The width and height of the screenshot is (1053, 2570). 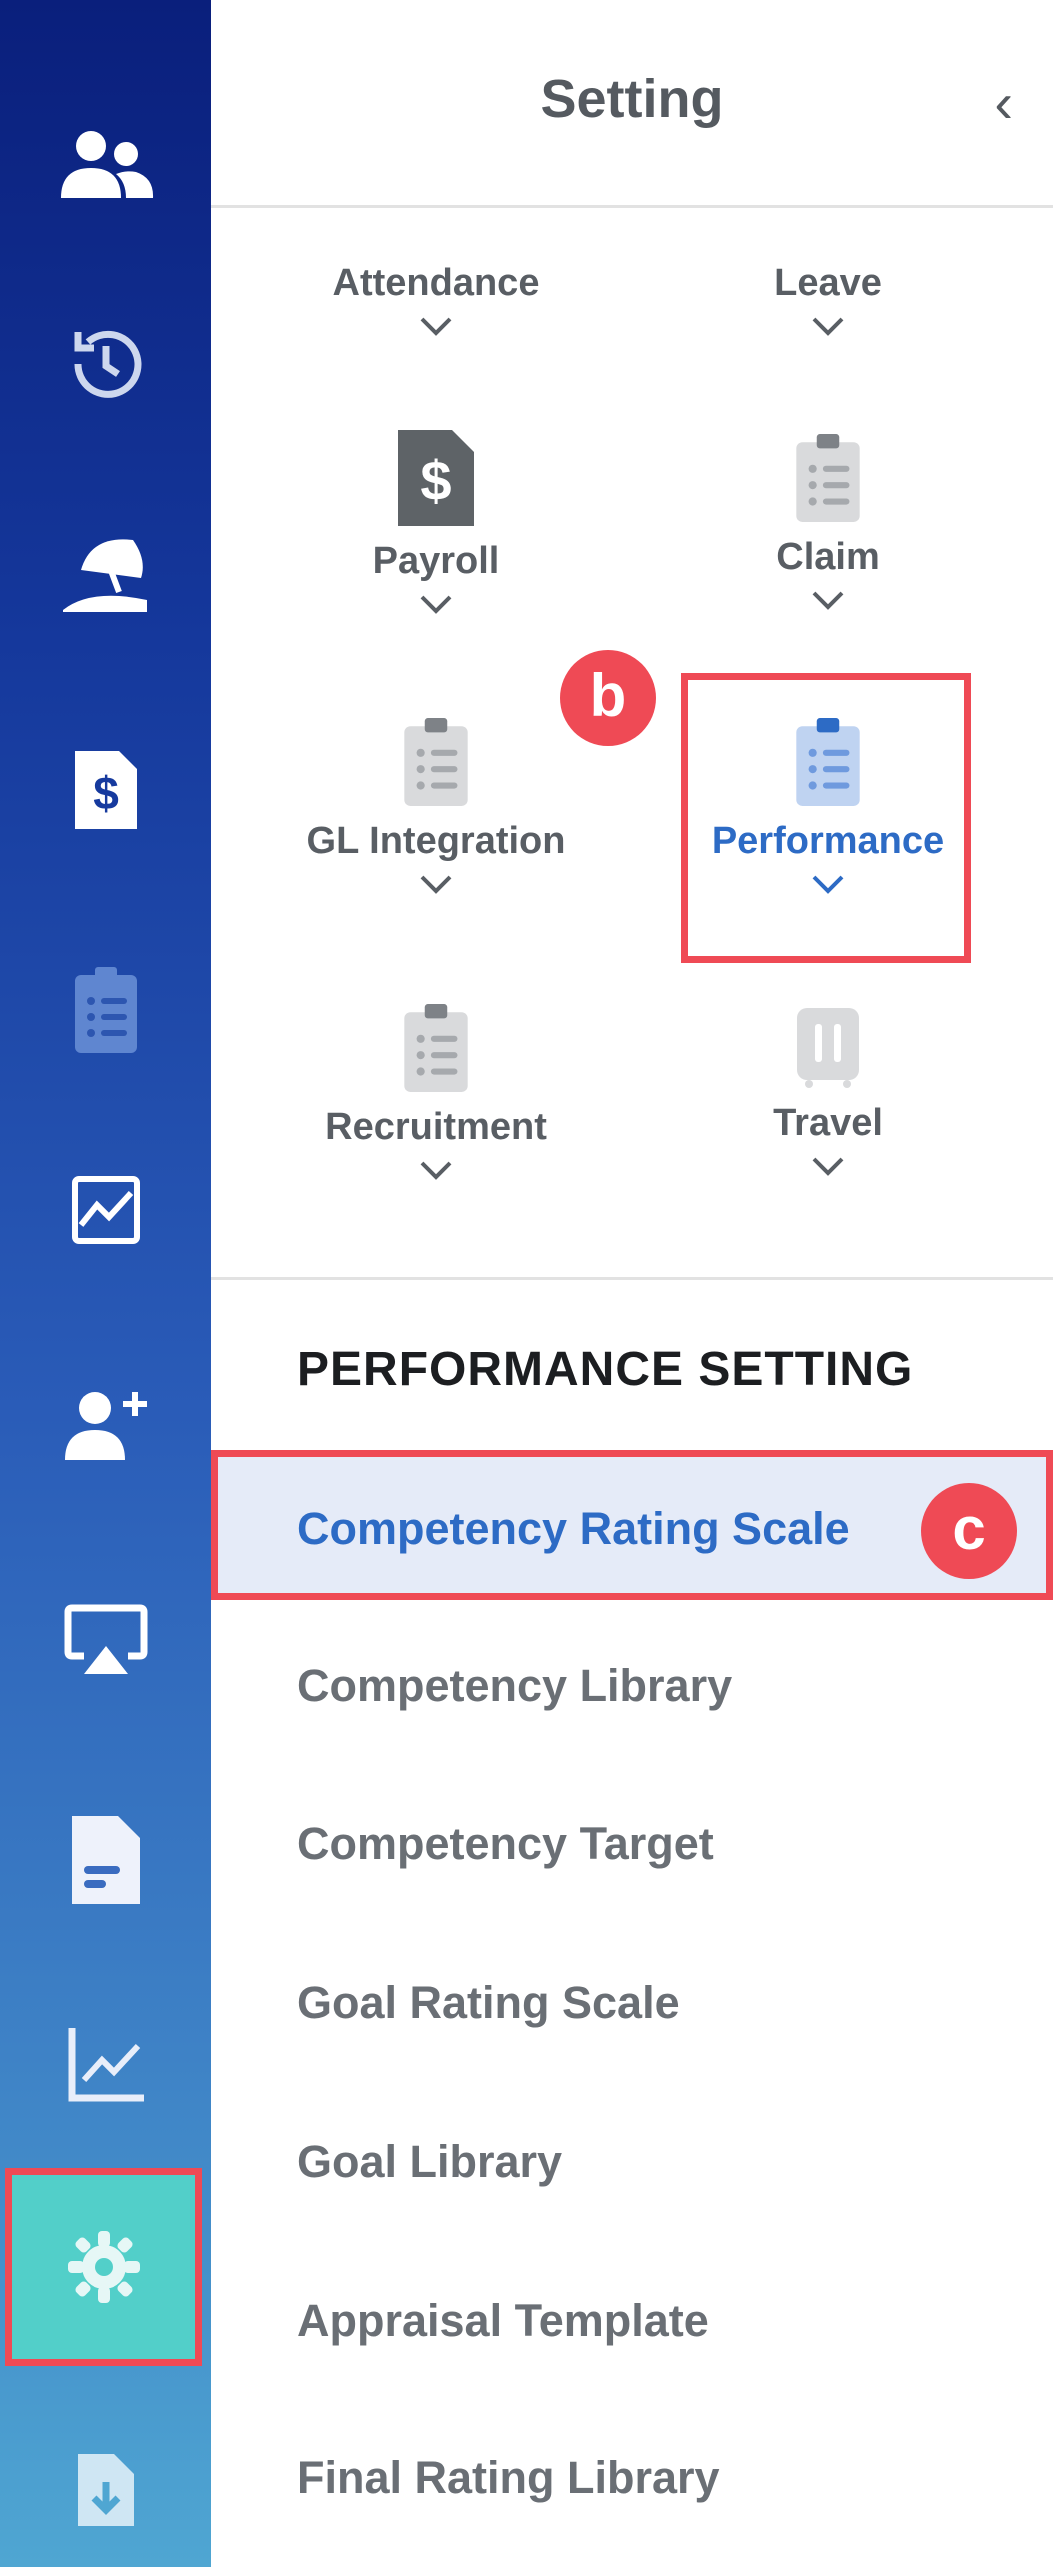 I want to click on category-label: Recruitment, so click(x=436, y=1127).